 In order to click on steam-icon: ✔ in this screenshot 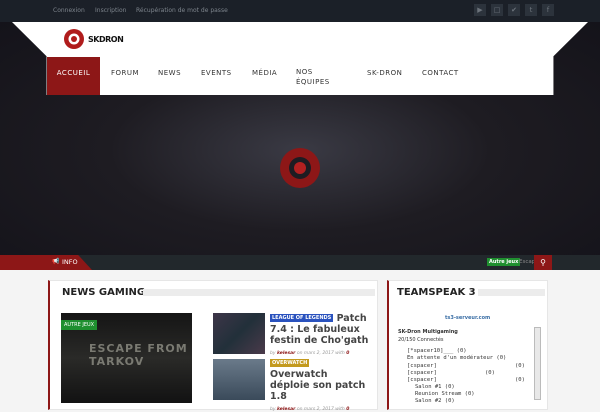, I will do `click(514, 10)`.